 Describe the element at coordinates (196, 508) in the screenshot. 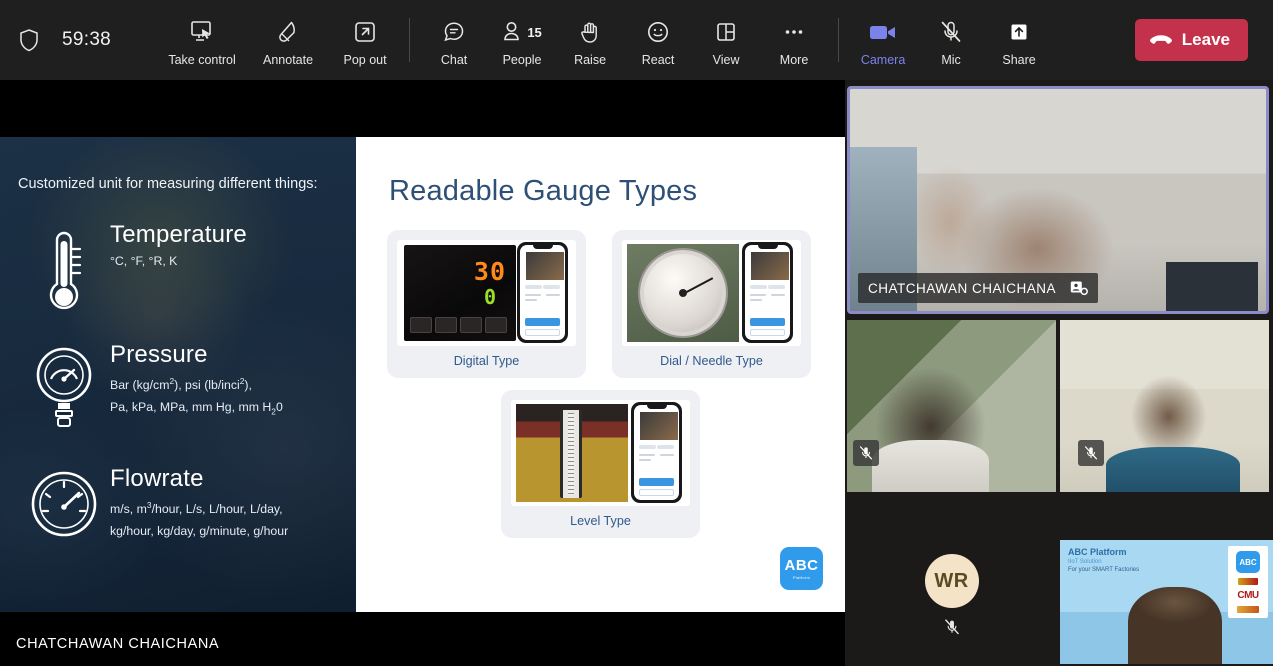

I see `measure-units-flowrate-1: m/s, m3/hour, L/s, L/hour, L/day,` at that location.